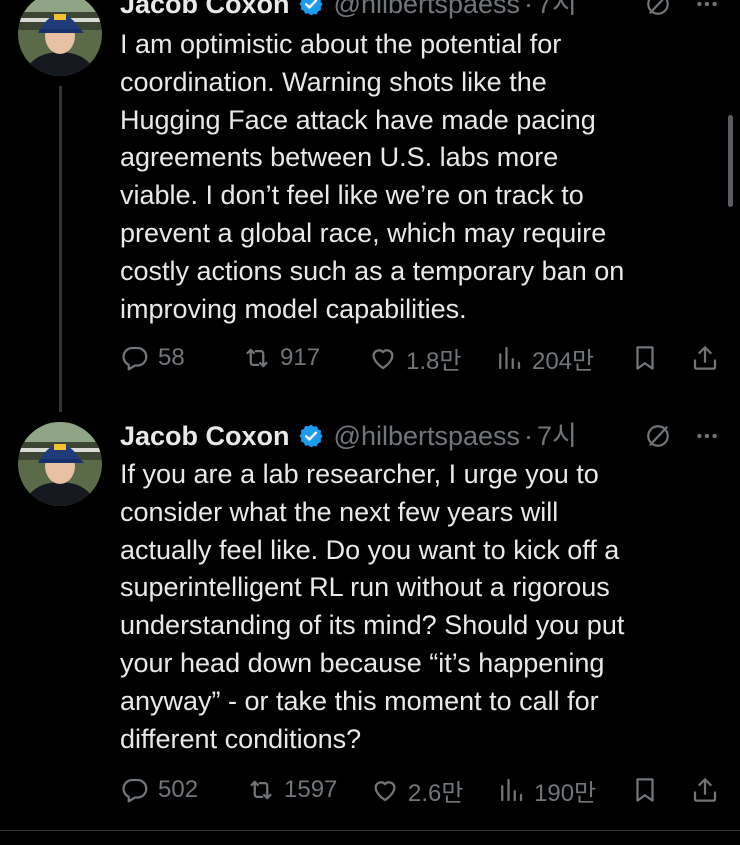  What do you see at coordinates (563, 361) in the screenshot?
I see `views-count: 204만` at bounding box center [563, 361].